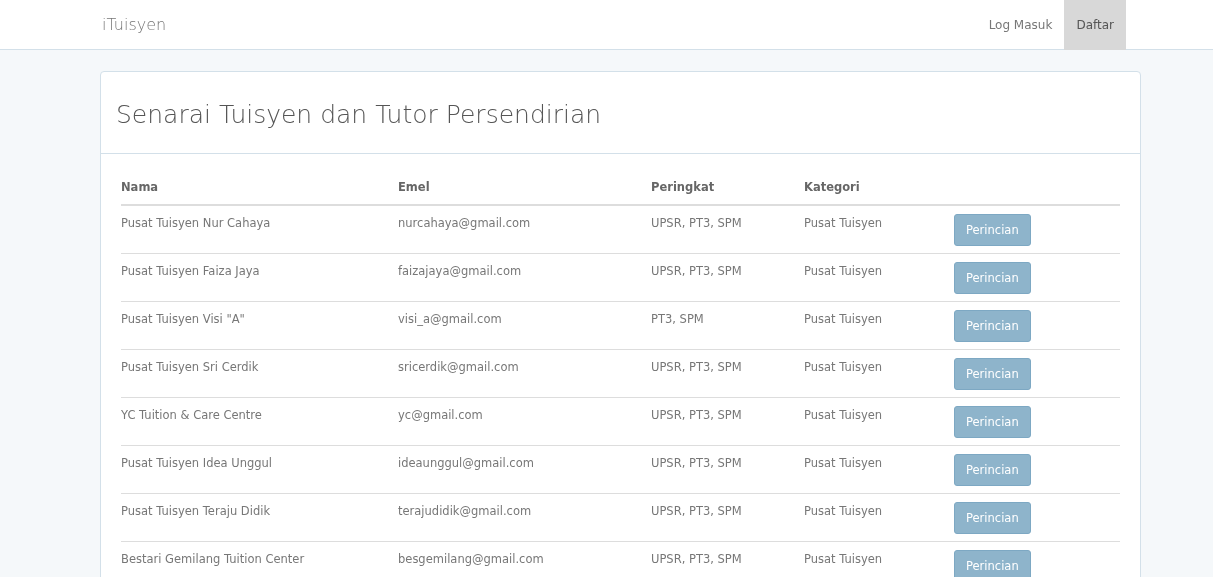 Image resolution: width=1213 pixels, height=577 pixels. What do you see at coordinates (727, 187) in the screenshot?
I see `column-header: Peringkat` at bounding box center [727, 187].